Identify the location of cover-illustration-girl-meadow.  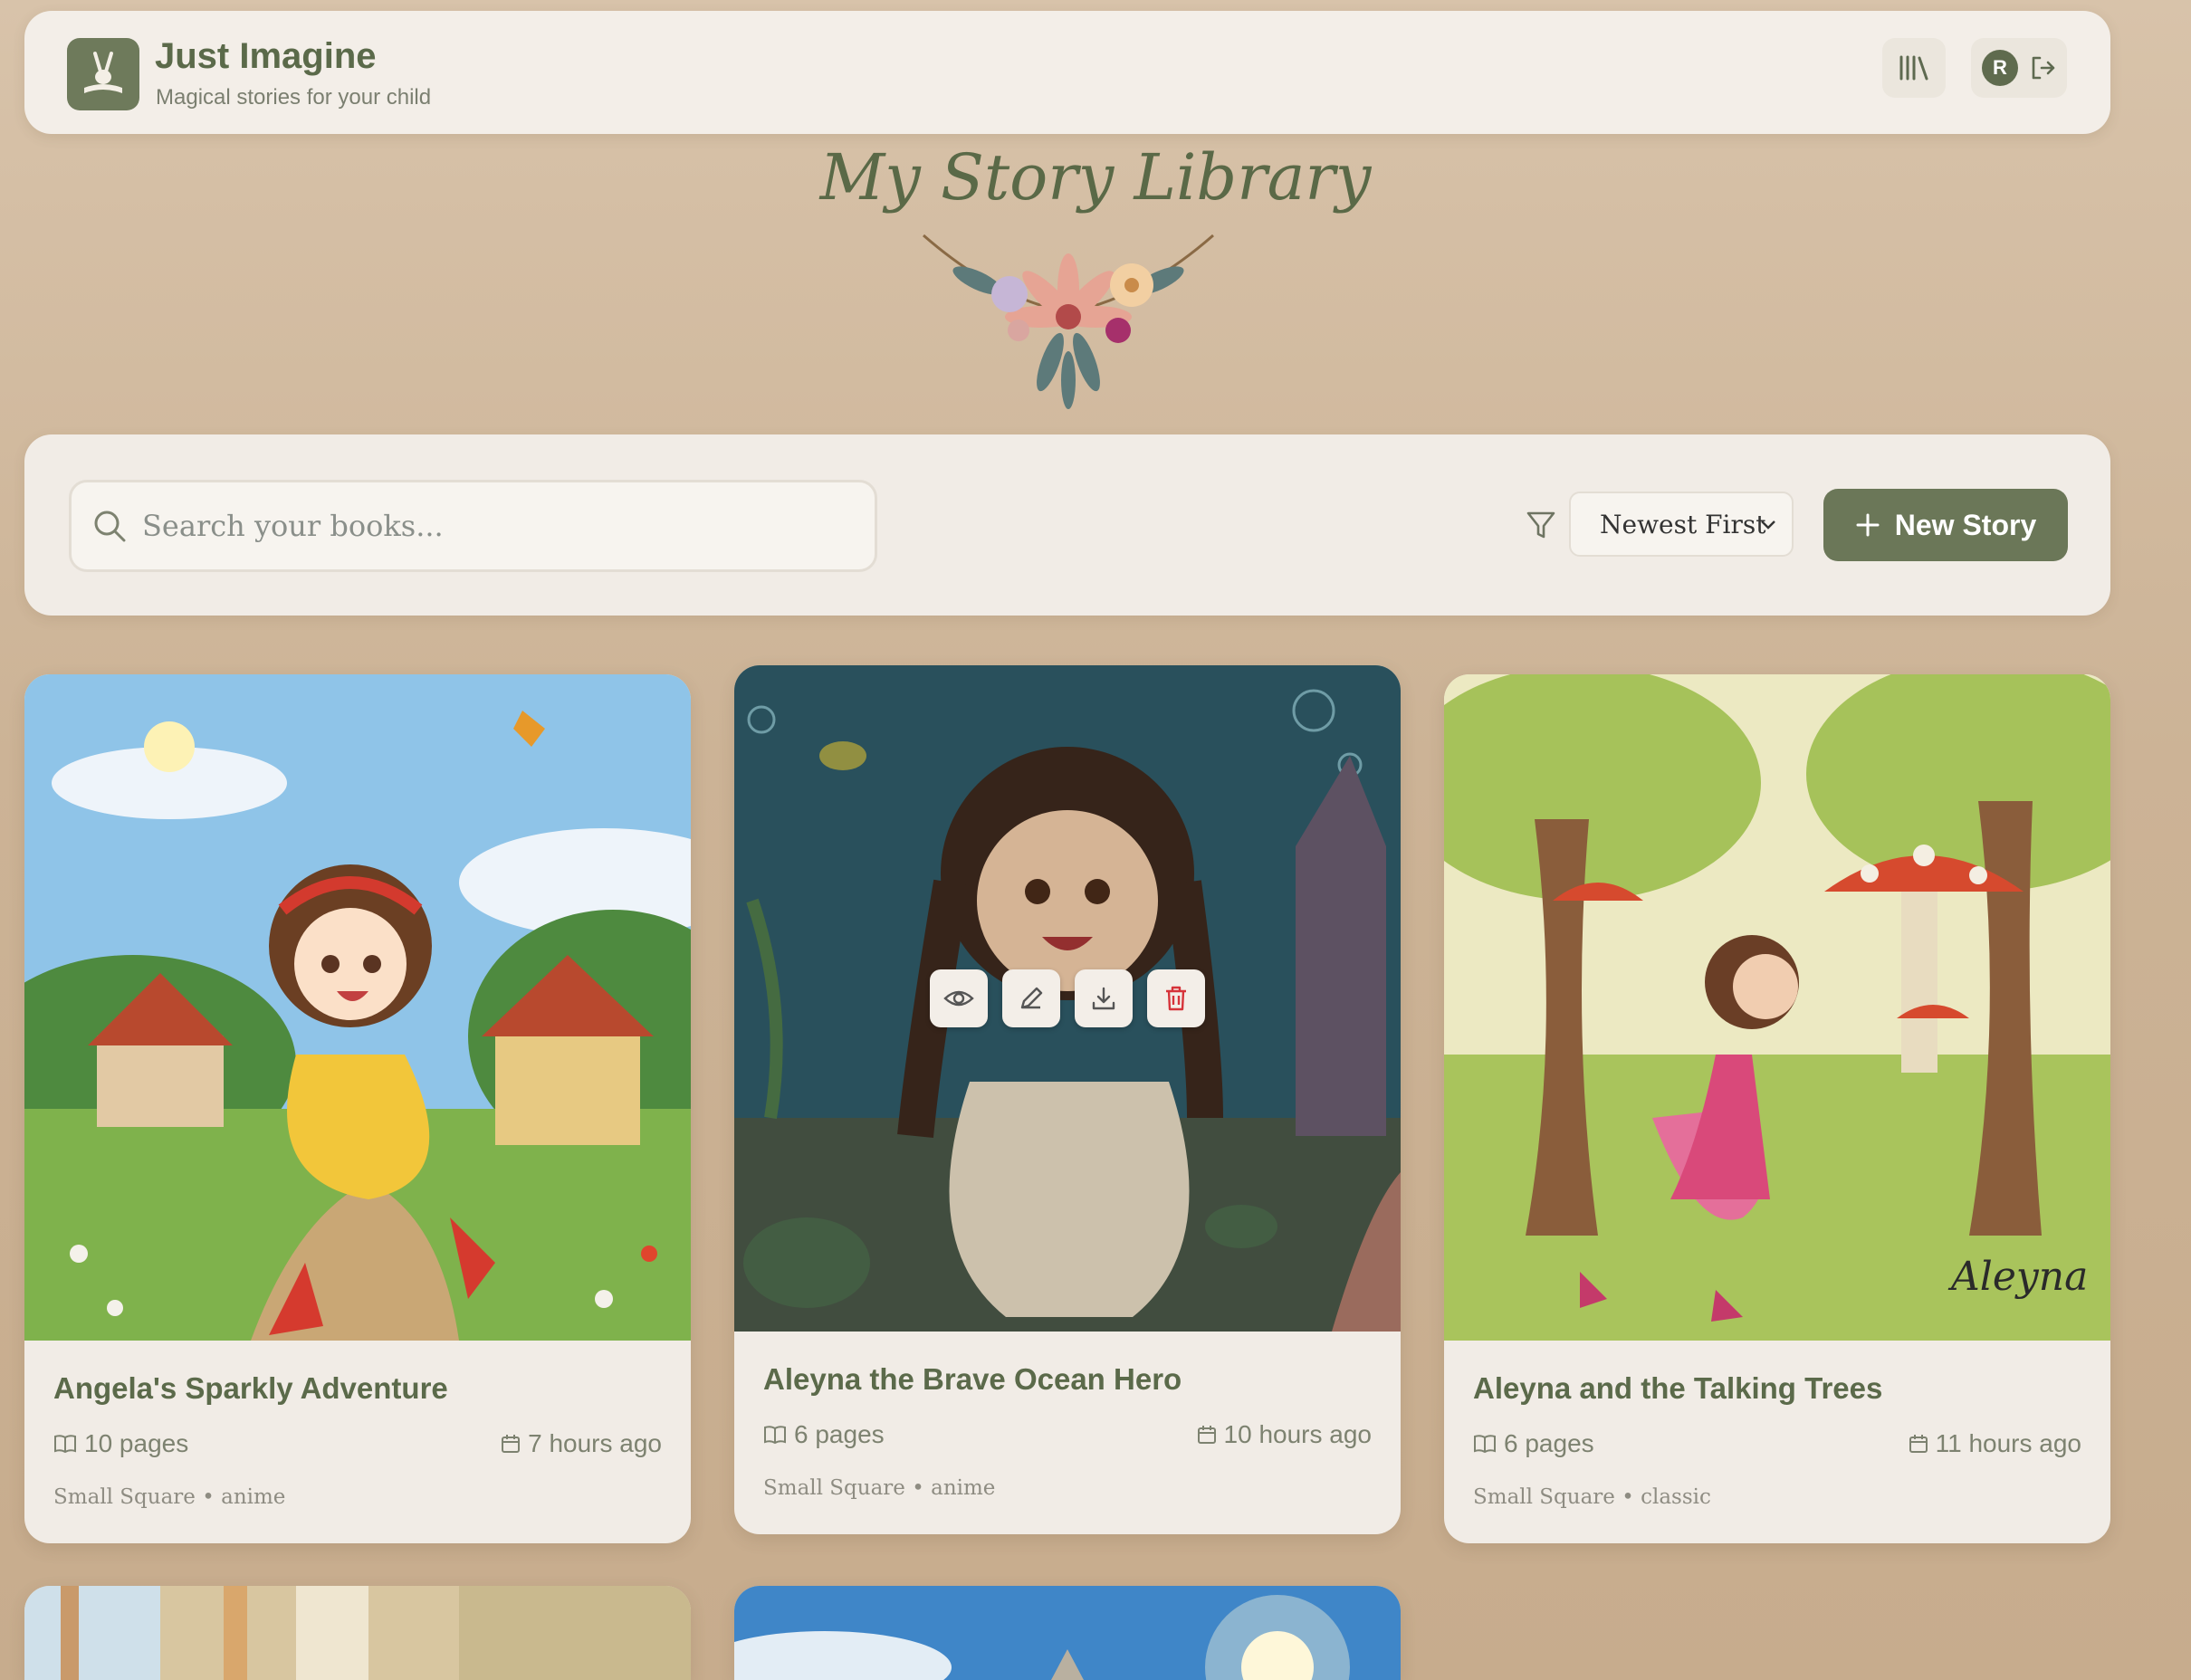
(357, 1007).